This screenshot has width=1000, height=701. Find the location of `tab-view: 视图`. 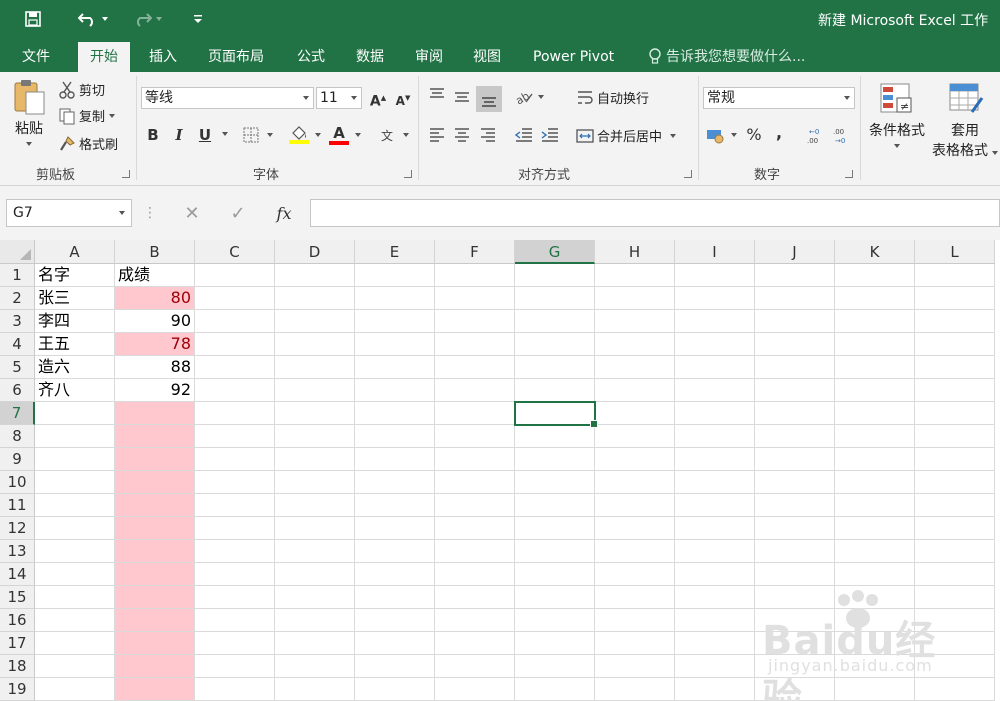

tab-view: 视图 is located at coordinates (487, 57).